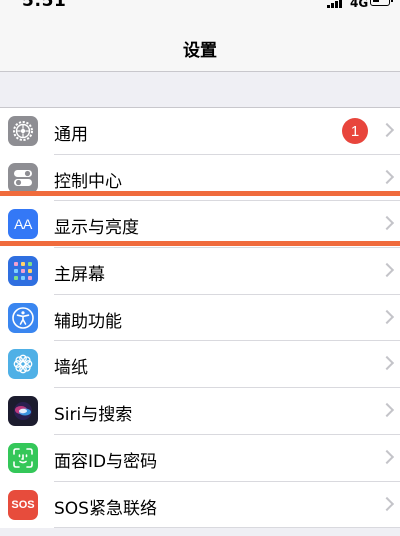 The image size is (400, 536). Describe the element at coordinates (380, 3) in the screenshot. I see `battery-icon` at that location.